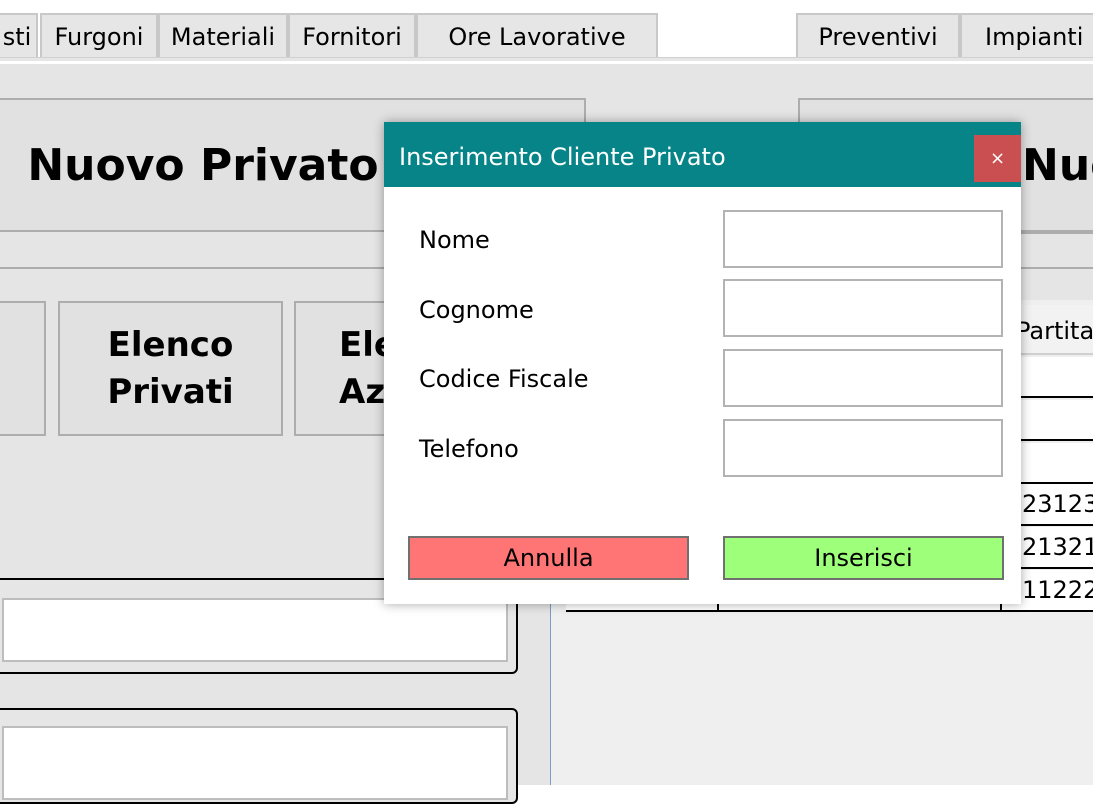 The height and width of the screenshot is (804, 1093). I want to click on cognome-input, so click(863, 308).